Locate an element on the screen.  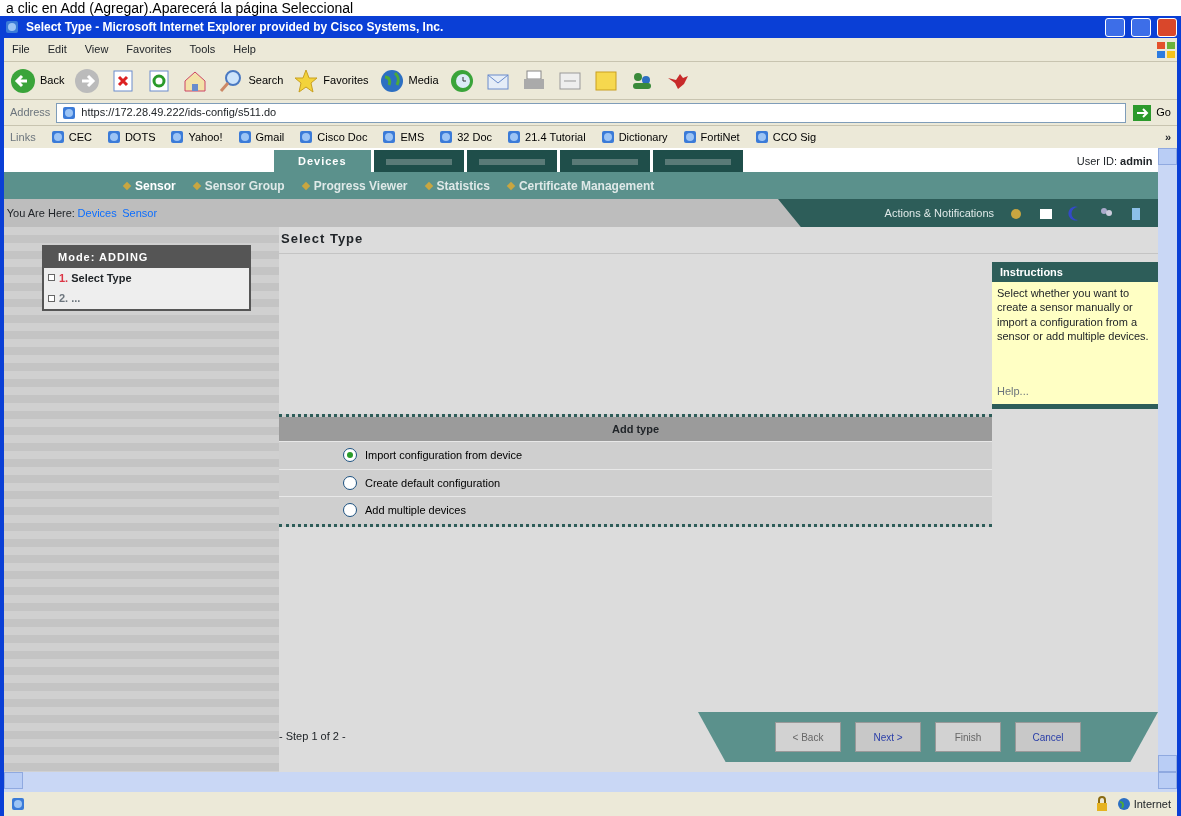
star-icon is located at coordinates (306, 80).